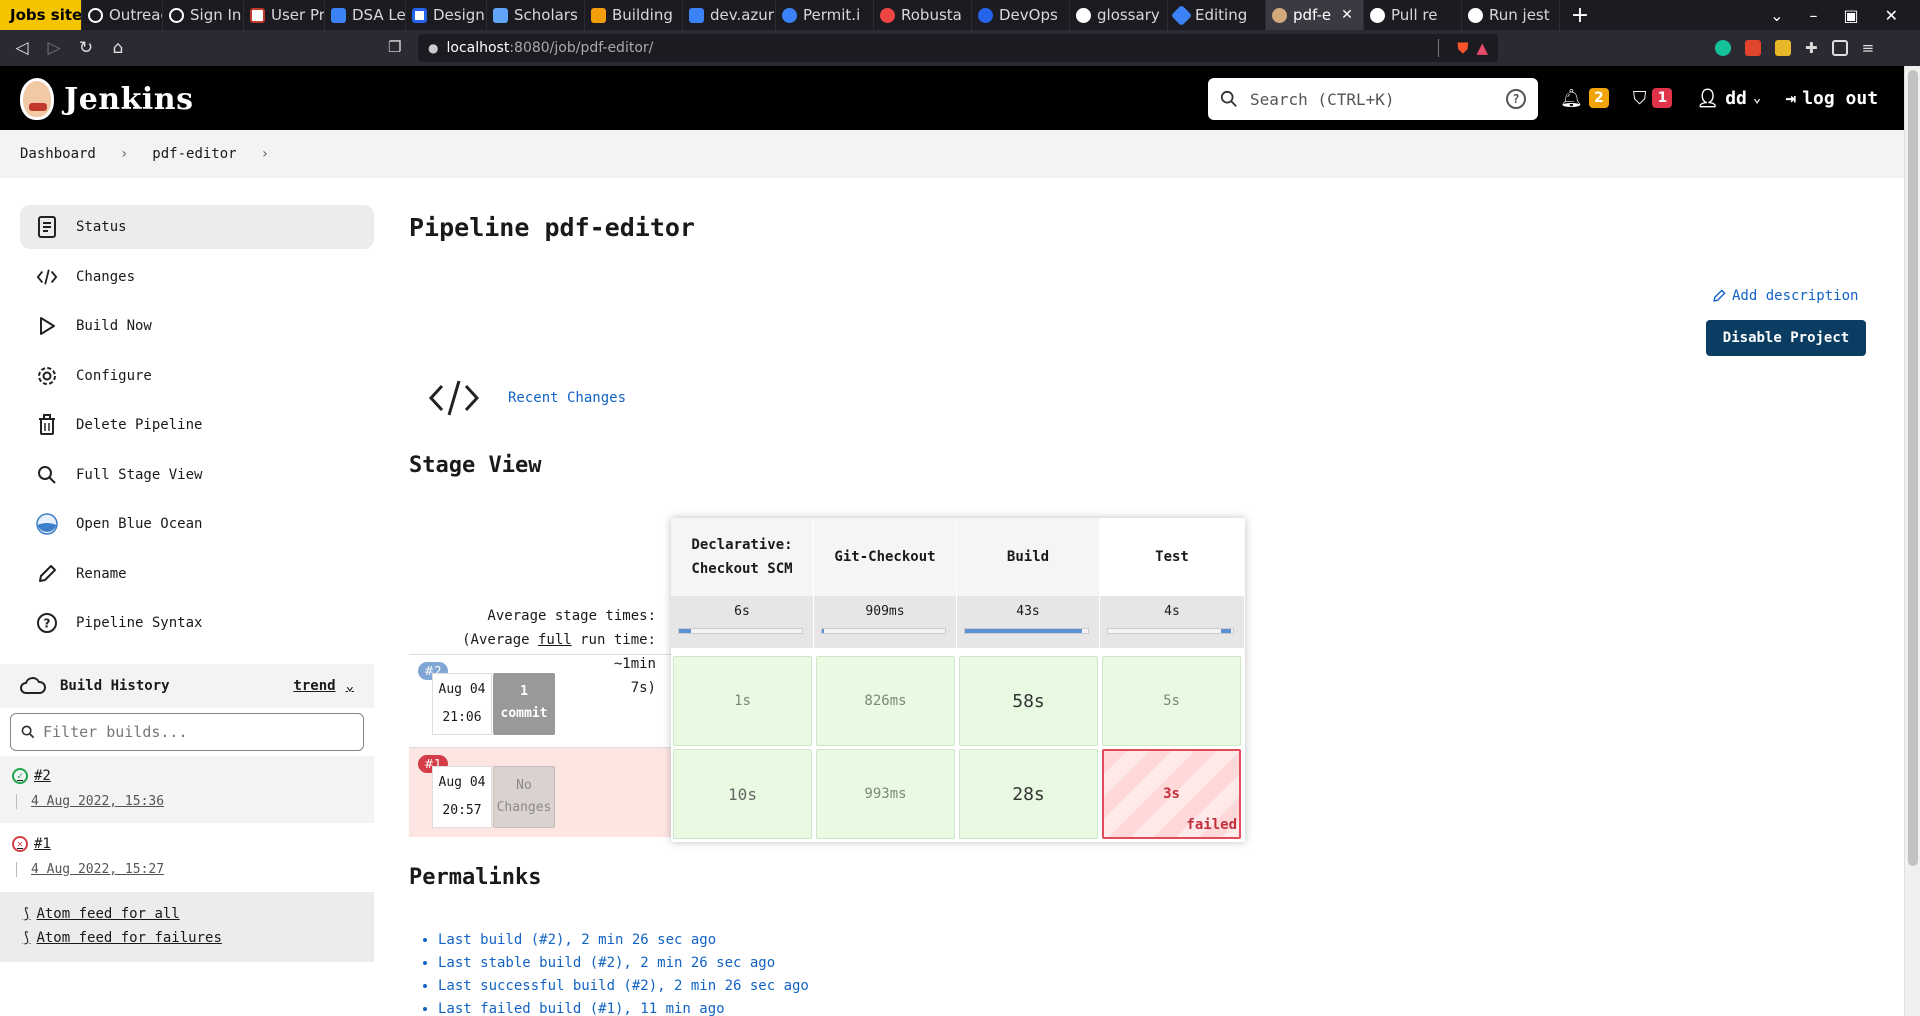  Describe the element at coordinates (197, 277) in the screenshot. I see `sidebar-item-changes: Changes` at that location.